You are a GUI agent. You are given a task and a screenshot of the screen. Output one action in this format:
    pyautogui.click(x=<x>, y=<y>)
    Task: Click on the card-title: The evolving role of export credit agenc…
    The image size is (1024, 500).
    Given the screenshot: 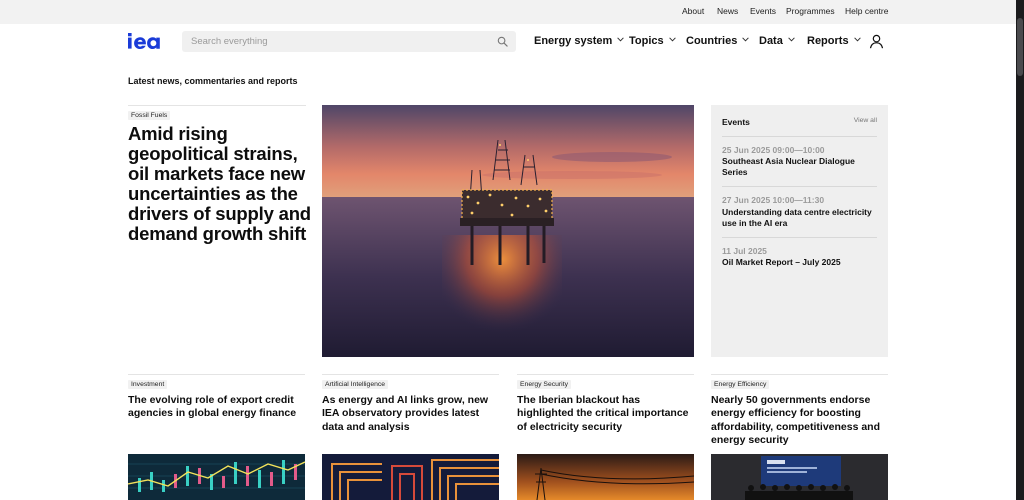 What is the action you would take?
    pyautogui.click(x=218, y=407)
    